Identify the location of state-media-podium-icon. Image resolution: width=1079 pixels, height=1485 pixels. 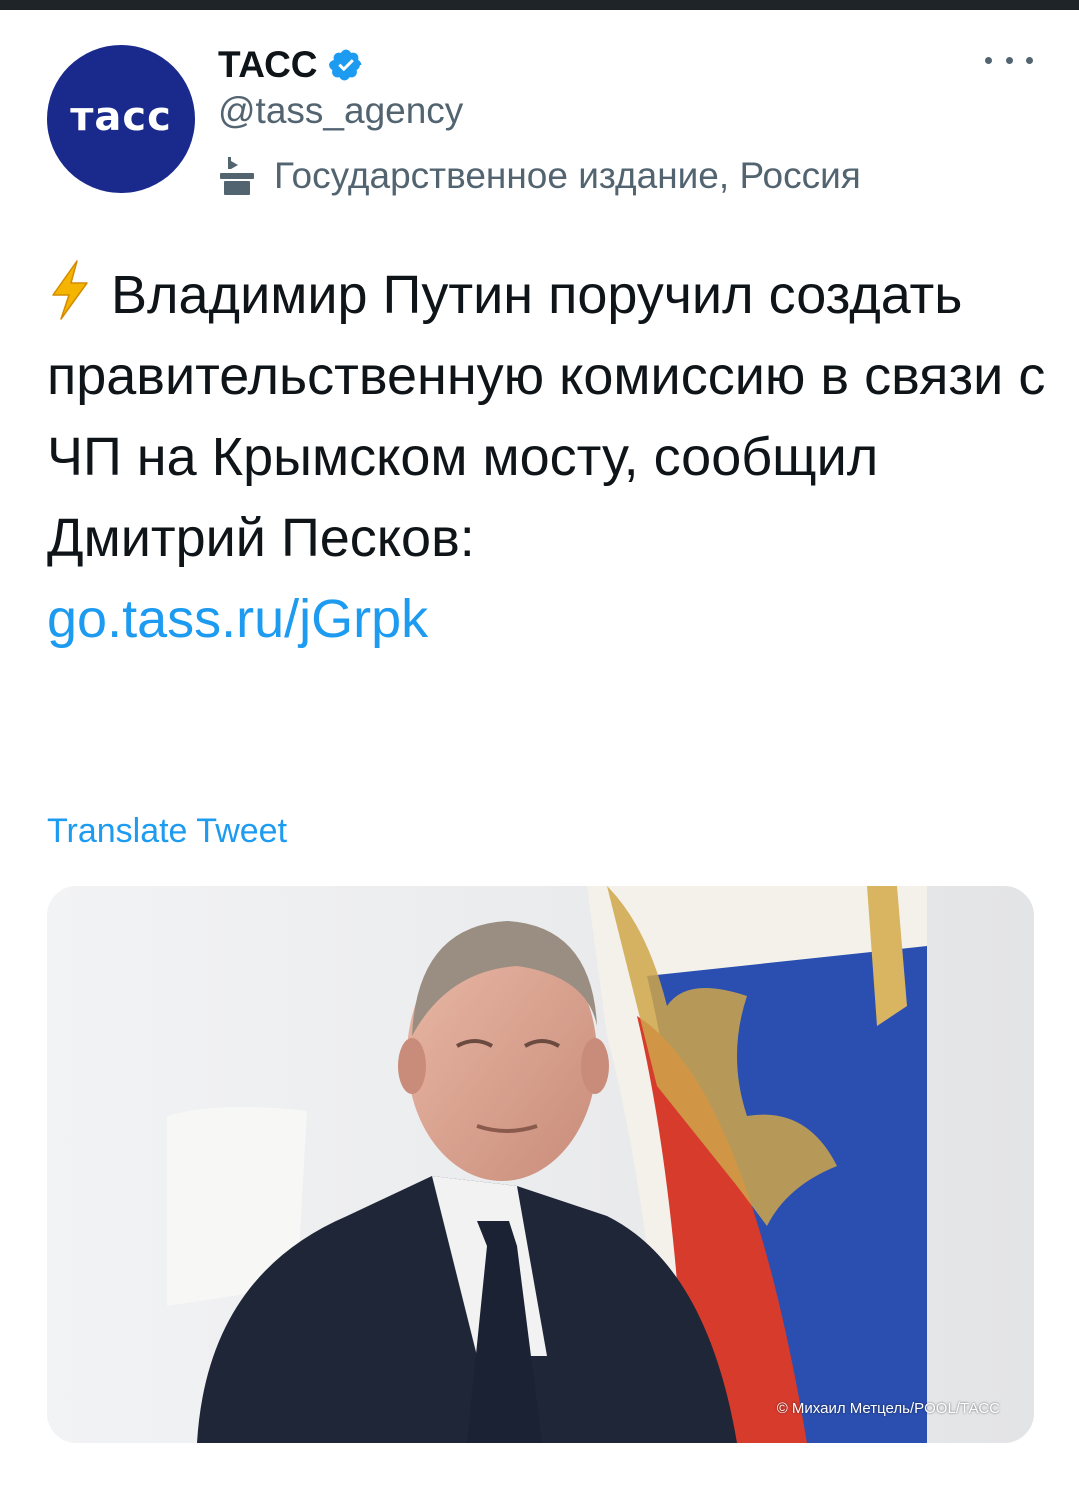
(237, 176).